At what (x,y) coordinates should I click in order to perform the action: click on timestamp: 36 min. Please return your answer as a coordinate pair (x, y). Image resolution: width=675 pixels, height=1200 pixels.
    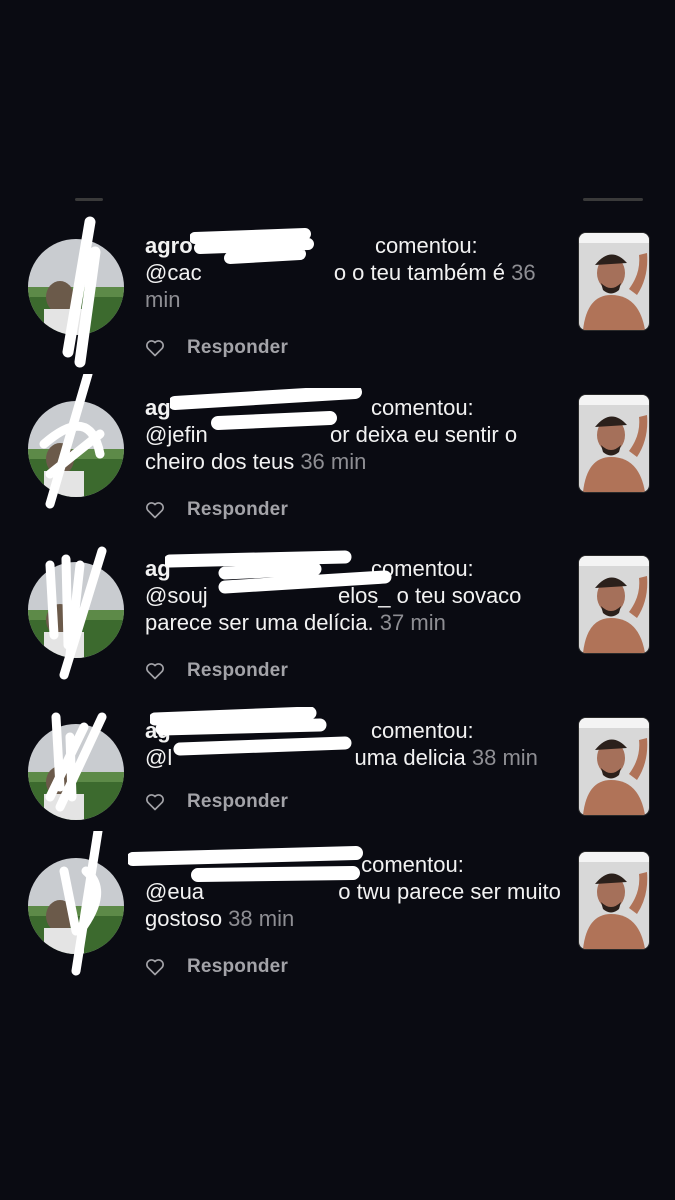
    Looking at the image, I should click on (333, 461).